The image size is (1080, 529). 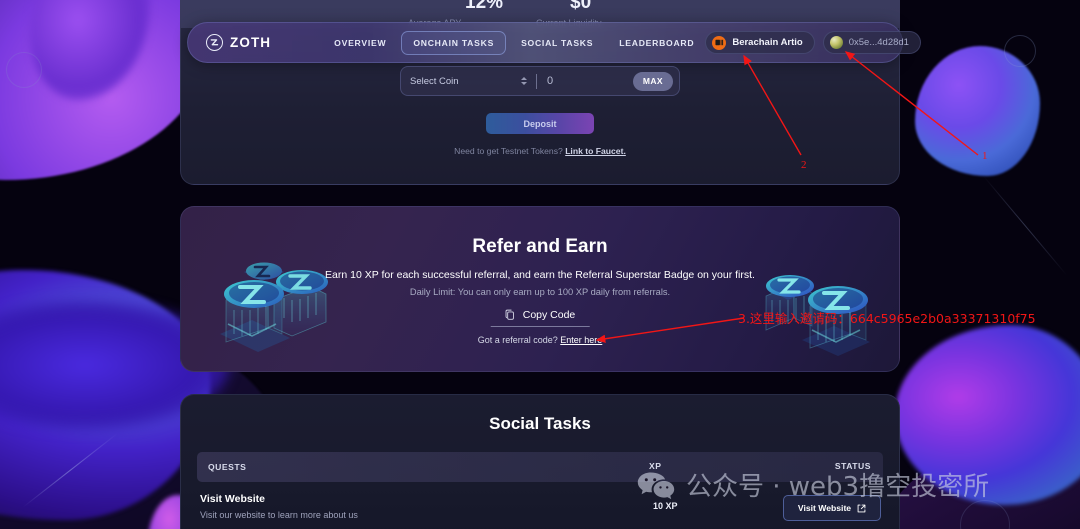 I want to click on berachain-icon, so click(x=719, y=42).